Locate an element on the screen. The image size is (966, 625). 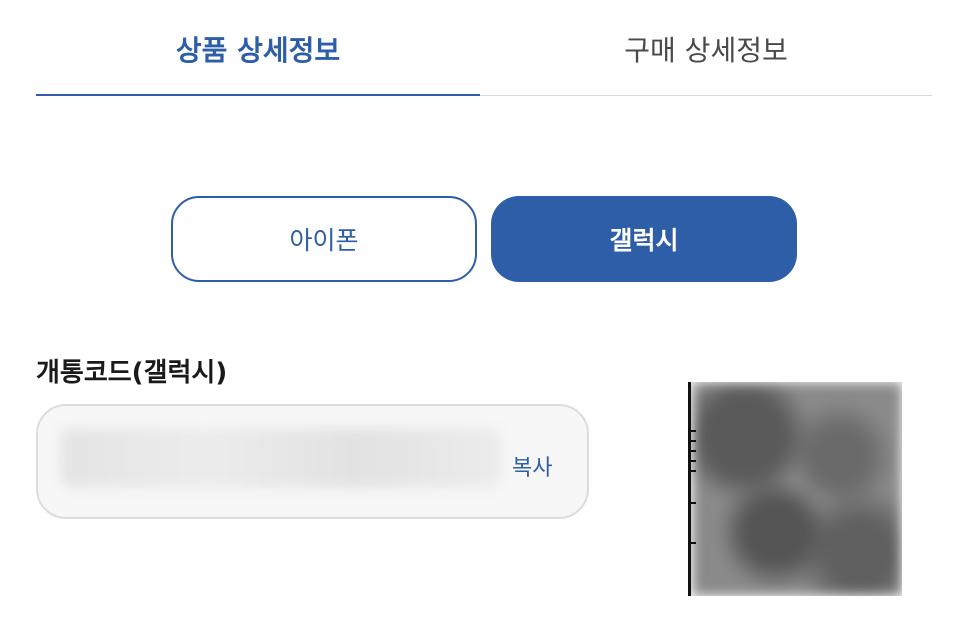
detail-tabs: 상품 상세정보 구매 상세정보 is located at coordinates (484, 48).